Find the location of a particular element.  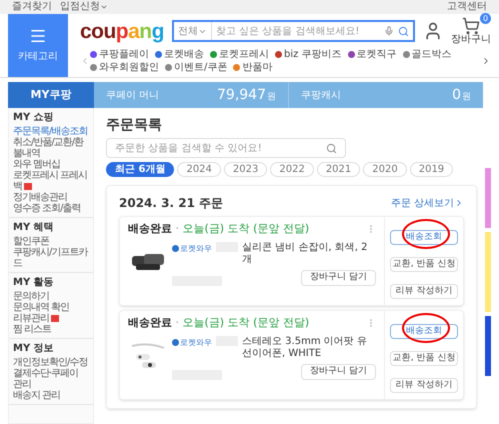

sidebar-item: 영수증 조회/출력 is located at coordinates (51, 208).